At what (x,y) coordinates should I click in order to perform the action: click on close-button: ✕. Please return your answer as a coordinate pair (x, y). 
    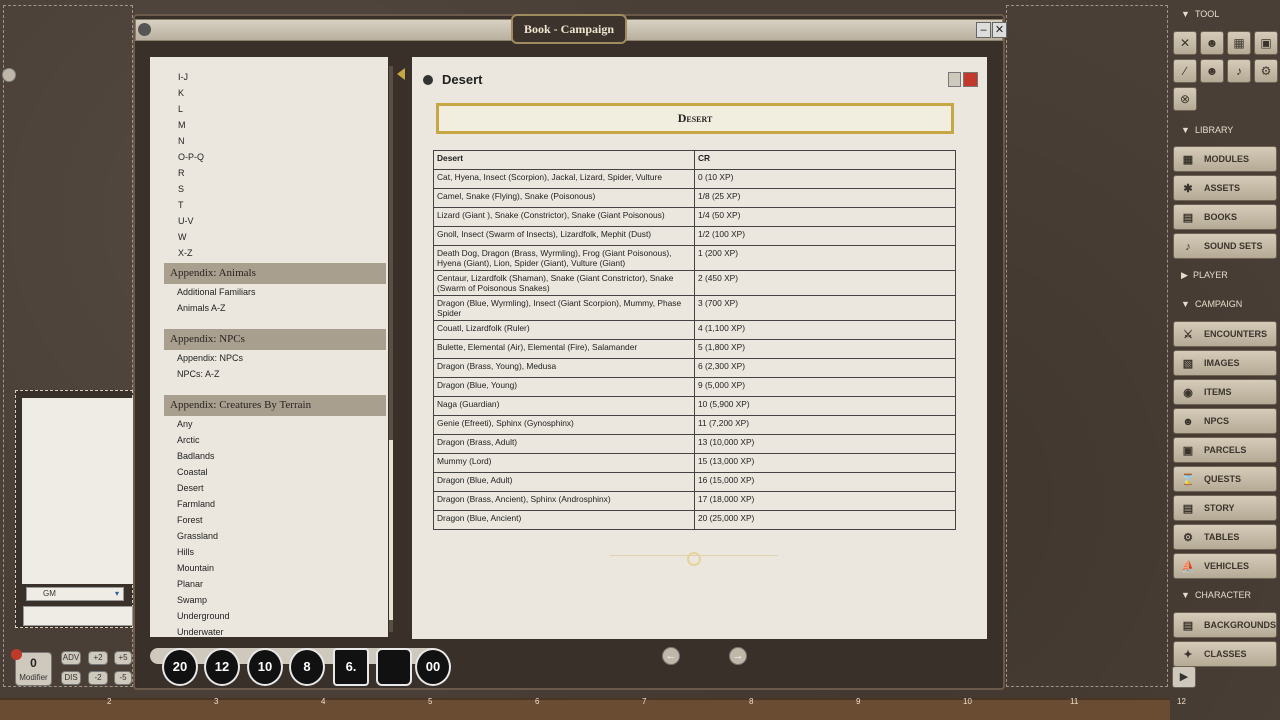
    Looking at the image, I should click on (999, 30).